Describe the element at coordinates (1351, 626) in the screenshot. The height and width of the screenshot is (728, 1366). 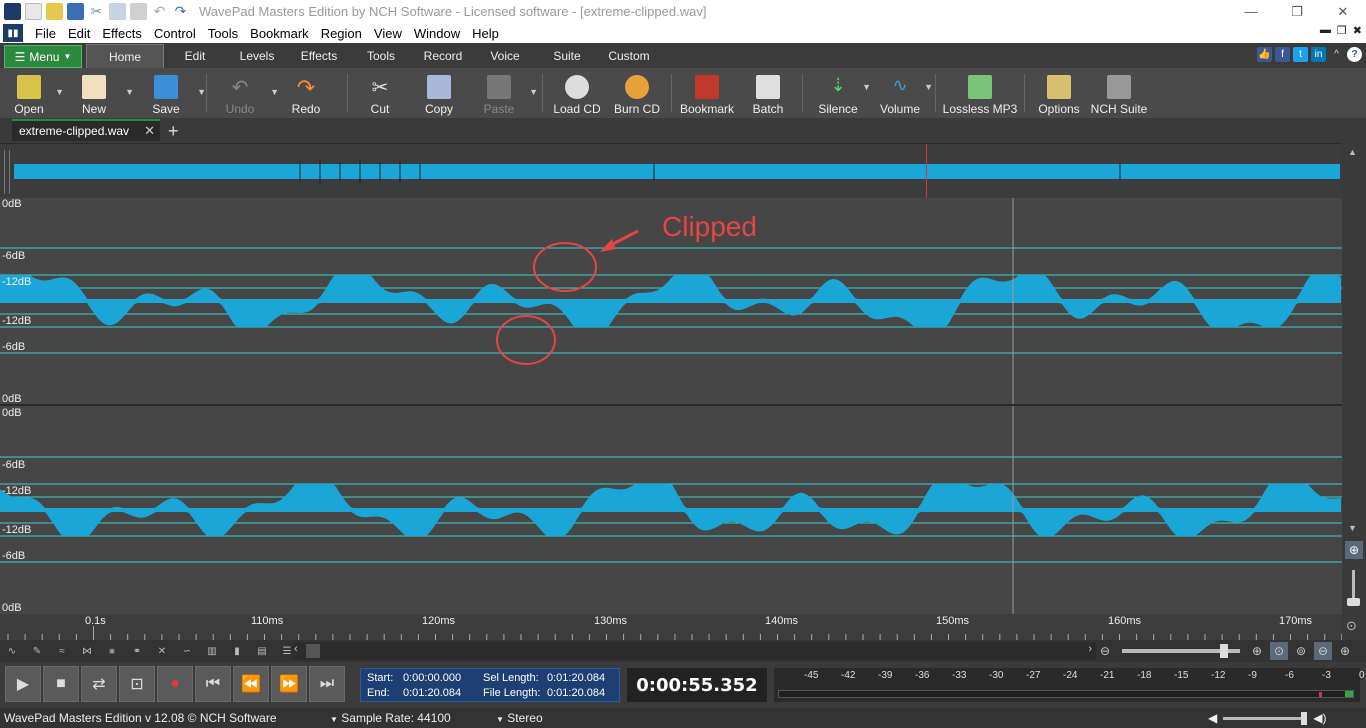
I see `vertical-zoom-fit-icon: ⊙` at that location.